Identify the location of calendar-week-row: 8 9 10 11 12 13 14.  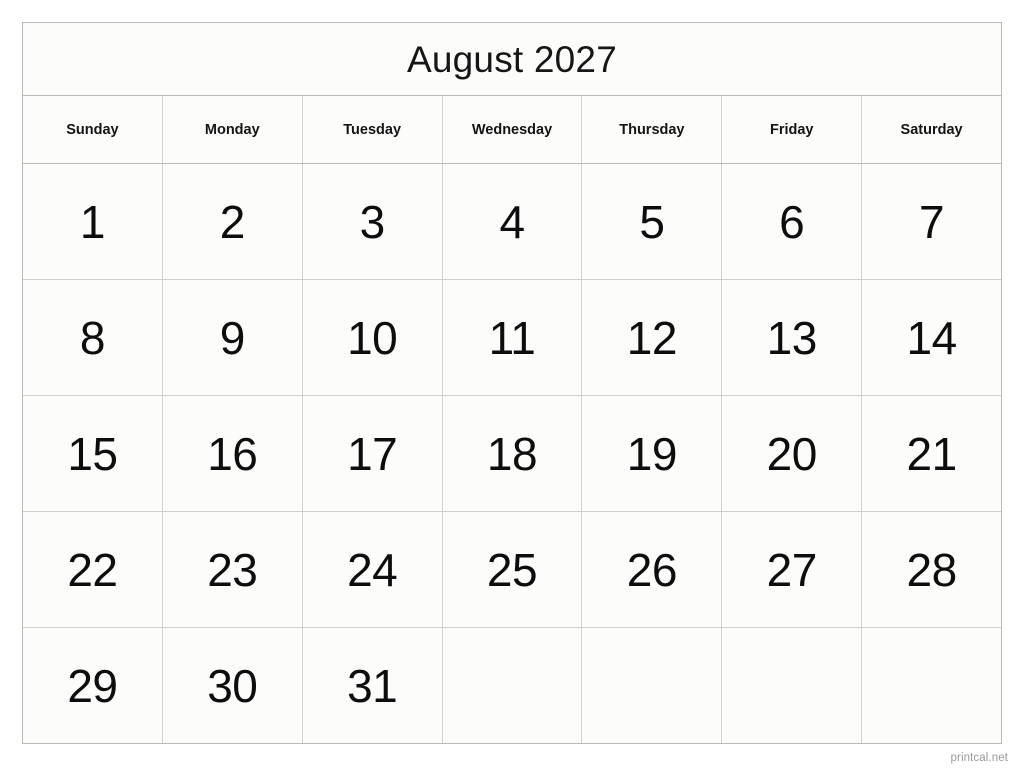
(512, 338).